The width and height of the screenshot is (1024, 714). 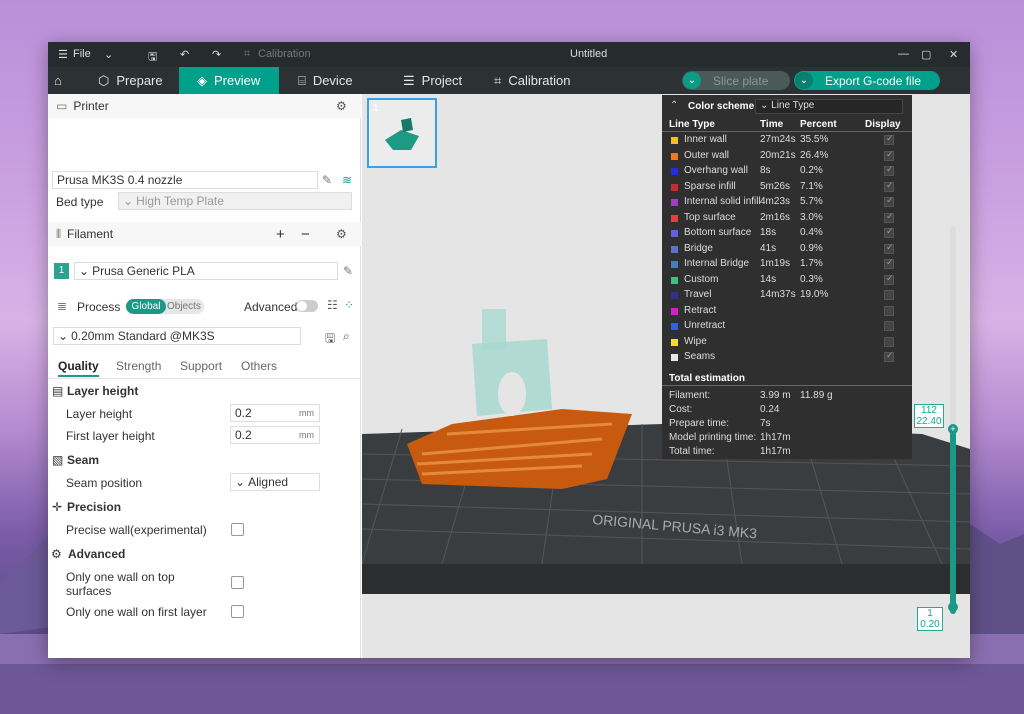 I want to click on layer-height-group-title: Layer height, so click(x=103, y=391).